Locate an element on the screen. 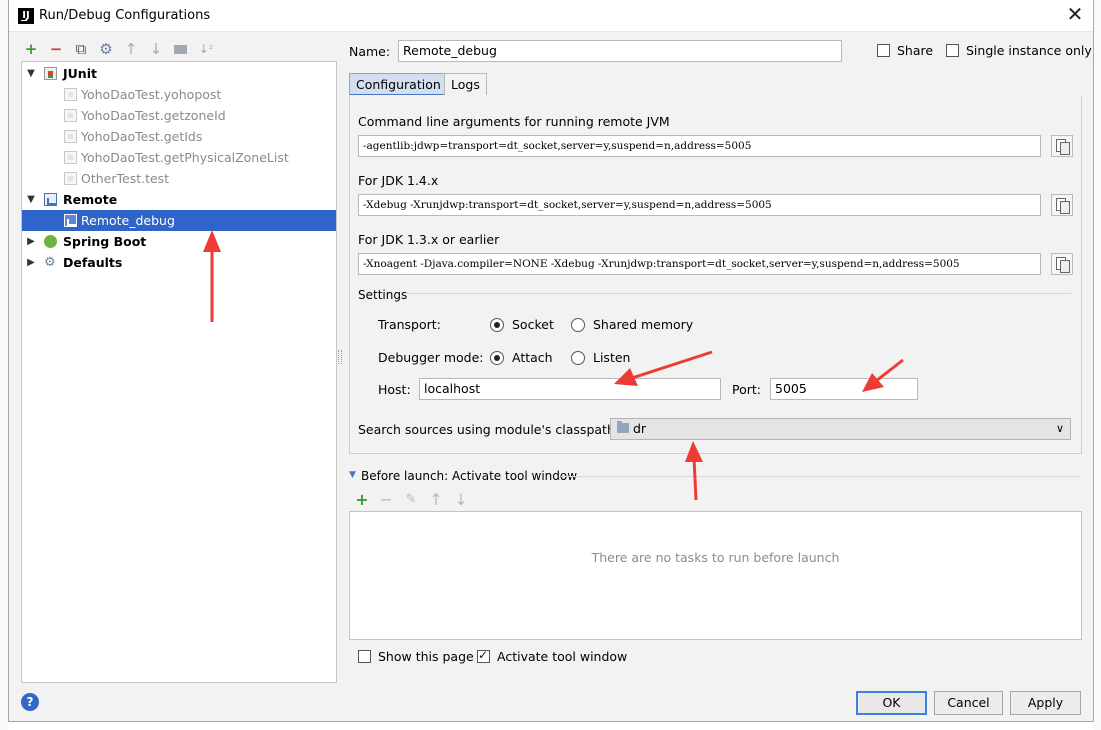 Image resolution: width=1101 pixels, height=730 pixels. intellij-app-icon: IJ is located at coordinates (26, 16).